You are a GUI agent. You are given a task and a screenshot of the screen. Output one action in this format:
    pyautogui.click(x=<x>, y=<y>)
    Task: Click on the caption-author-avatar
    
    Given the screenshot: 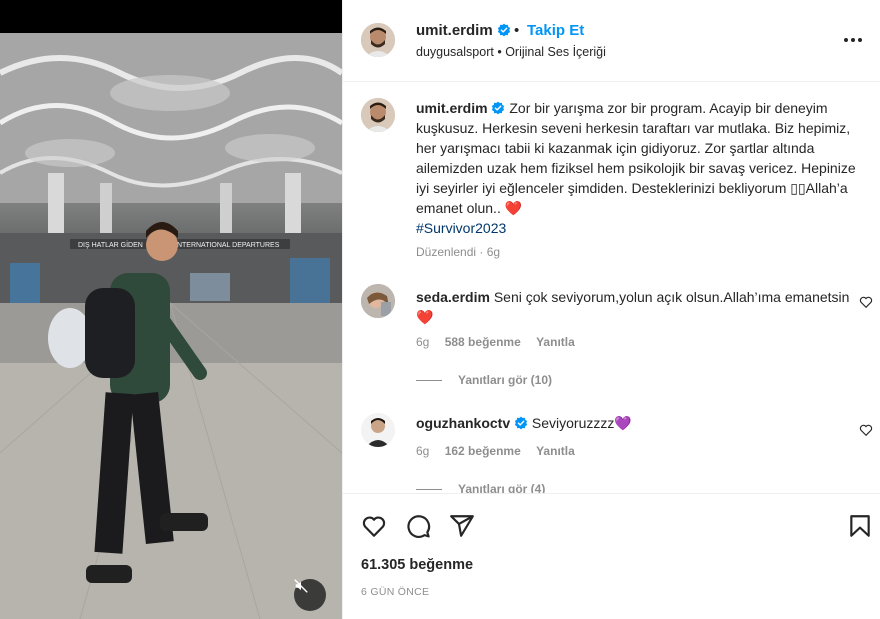 What is the action you would take?
    pyautogui.click(x=378, y=115)
    